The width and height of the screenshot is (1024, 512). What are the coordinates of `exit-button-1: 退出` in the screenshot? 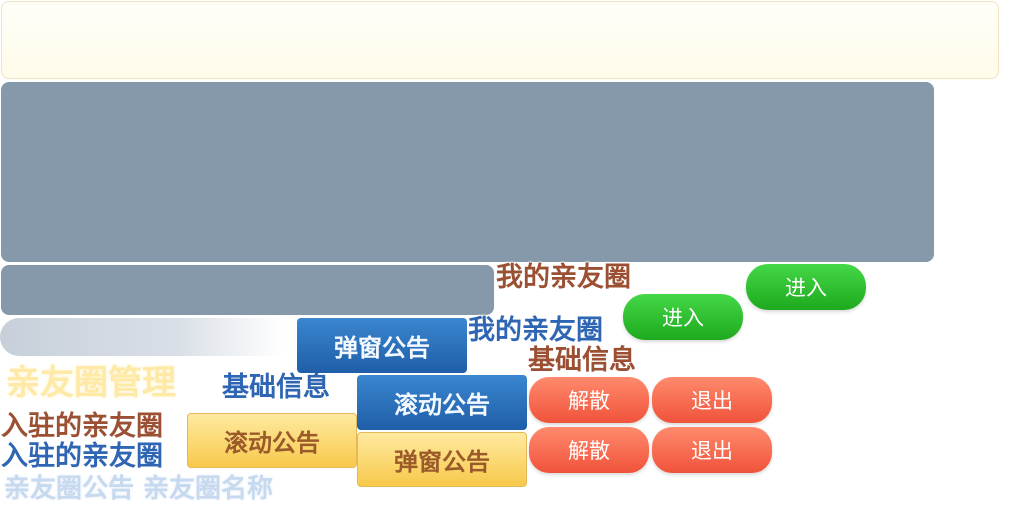 It's located at (712, 400).